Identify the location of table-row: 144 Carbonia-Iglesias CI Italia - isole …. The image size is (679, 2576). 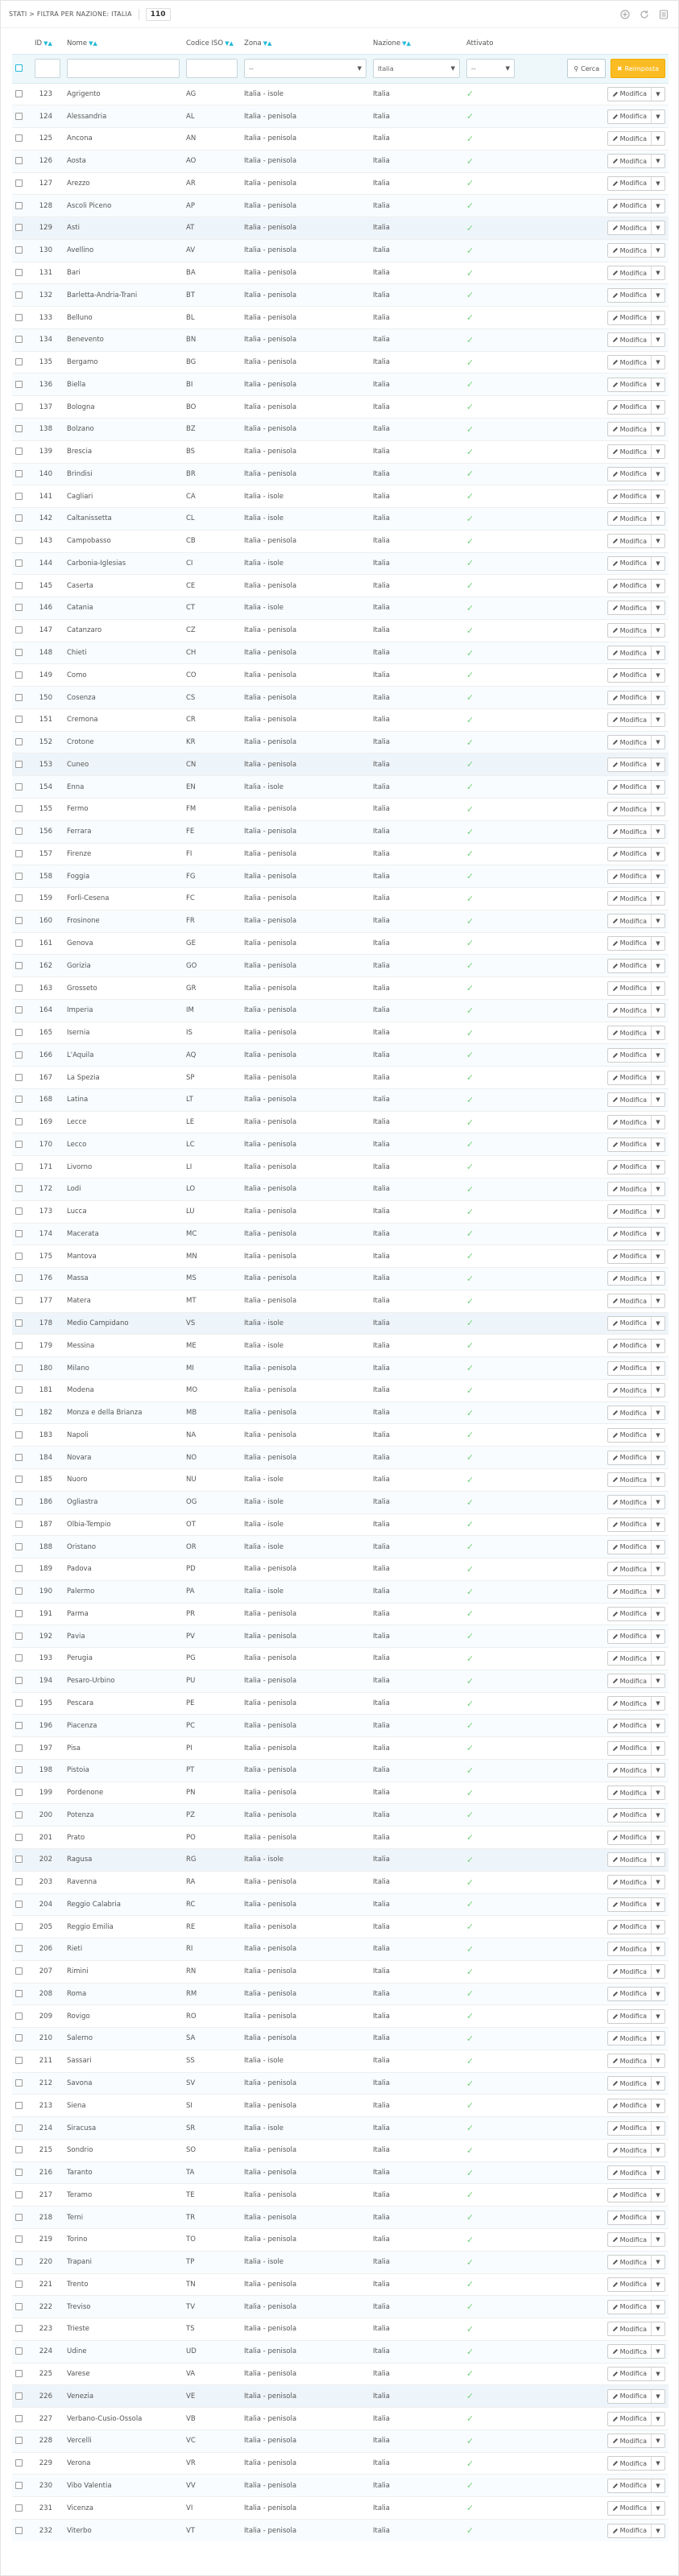
(340, 563).